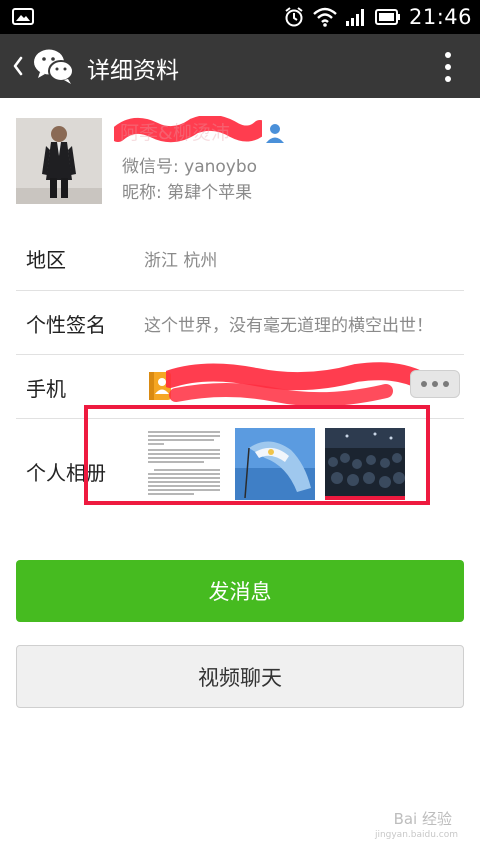 This screenshot has width=480, height=853. I want to click on wechat-id: 微信号: yanoybo, so click(190, 167).